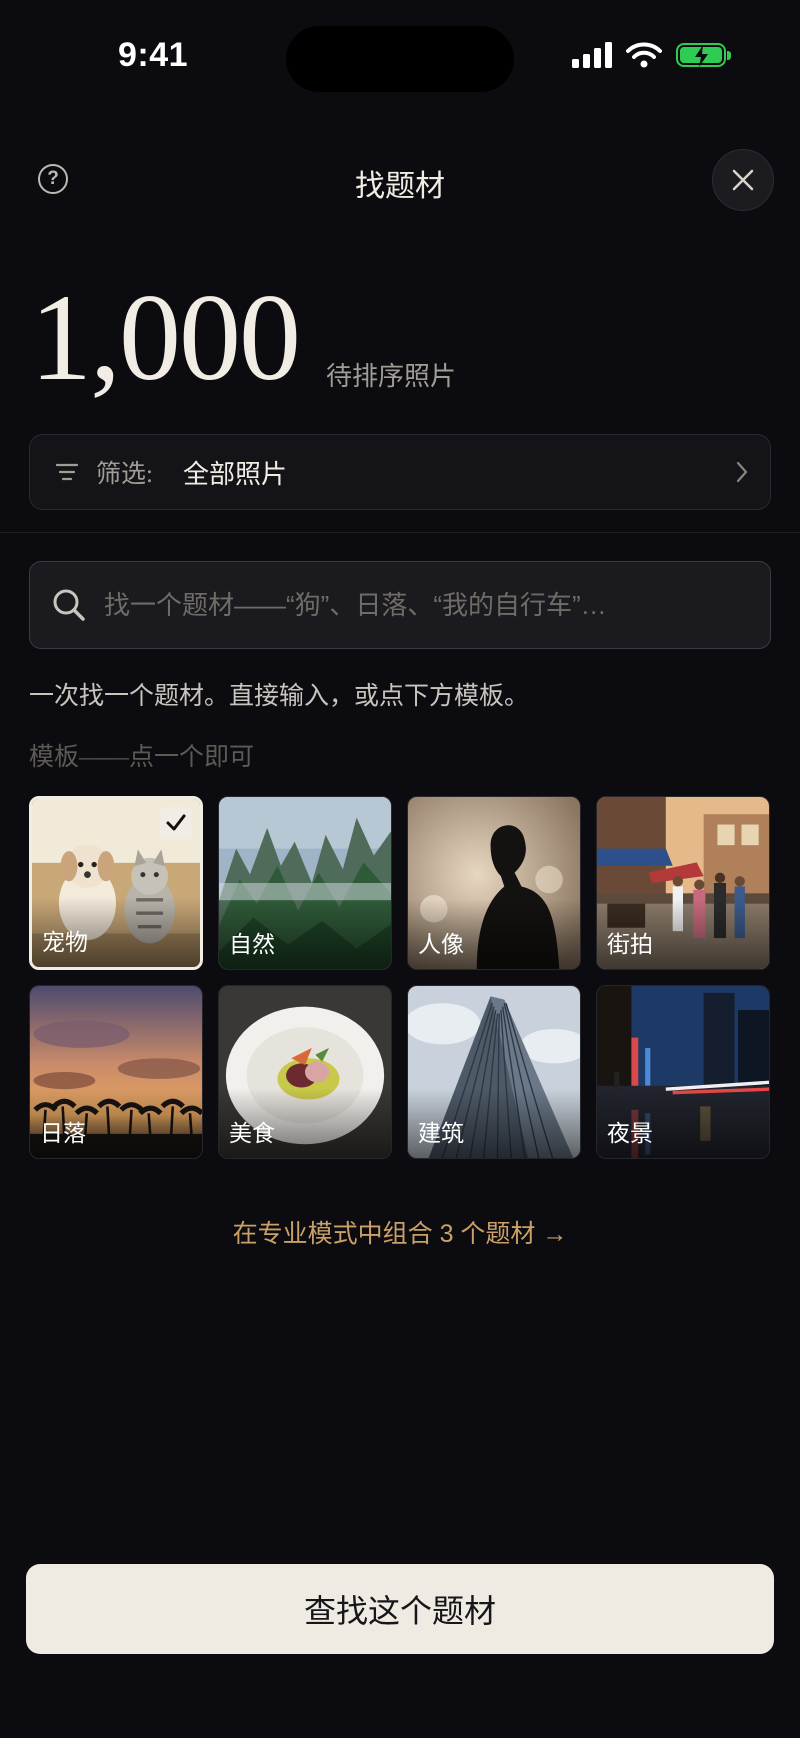 This screenshot has width=800, height=1738. Describe the element at coordinates (234, 474) in the screenshot. I see `filter-value: 全部照片` at that location.